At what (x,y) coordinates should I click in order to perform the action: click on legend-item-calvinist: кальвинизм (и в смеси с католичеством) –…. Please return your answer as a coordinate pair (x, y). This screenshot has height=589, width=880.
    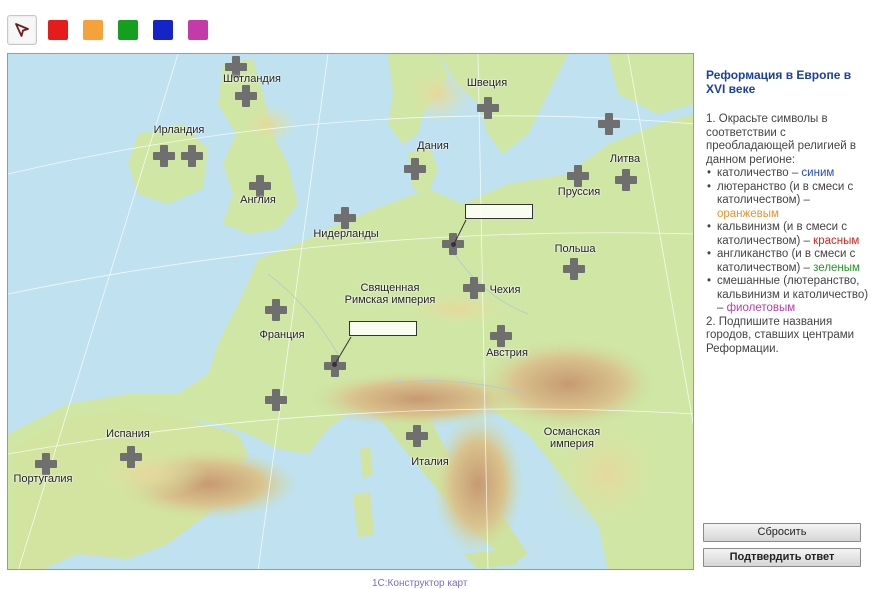
    Looking at the image, I should click on (788, 234).